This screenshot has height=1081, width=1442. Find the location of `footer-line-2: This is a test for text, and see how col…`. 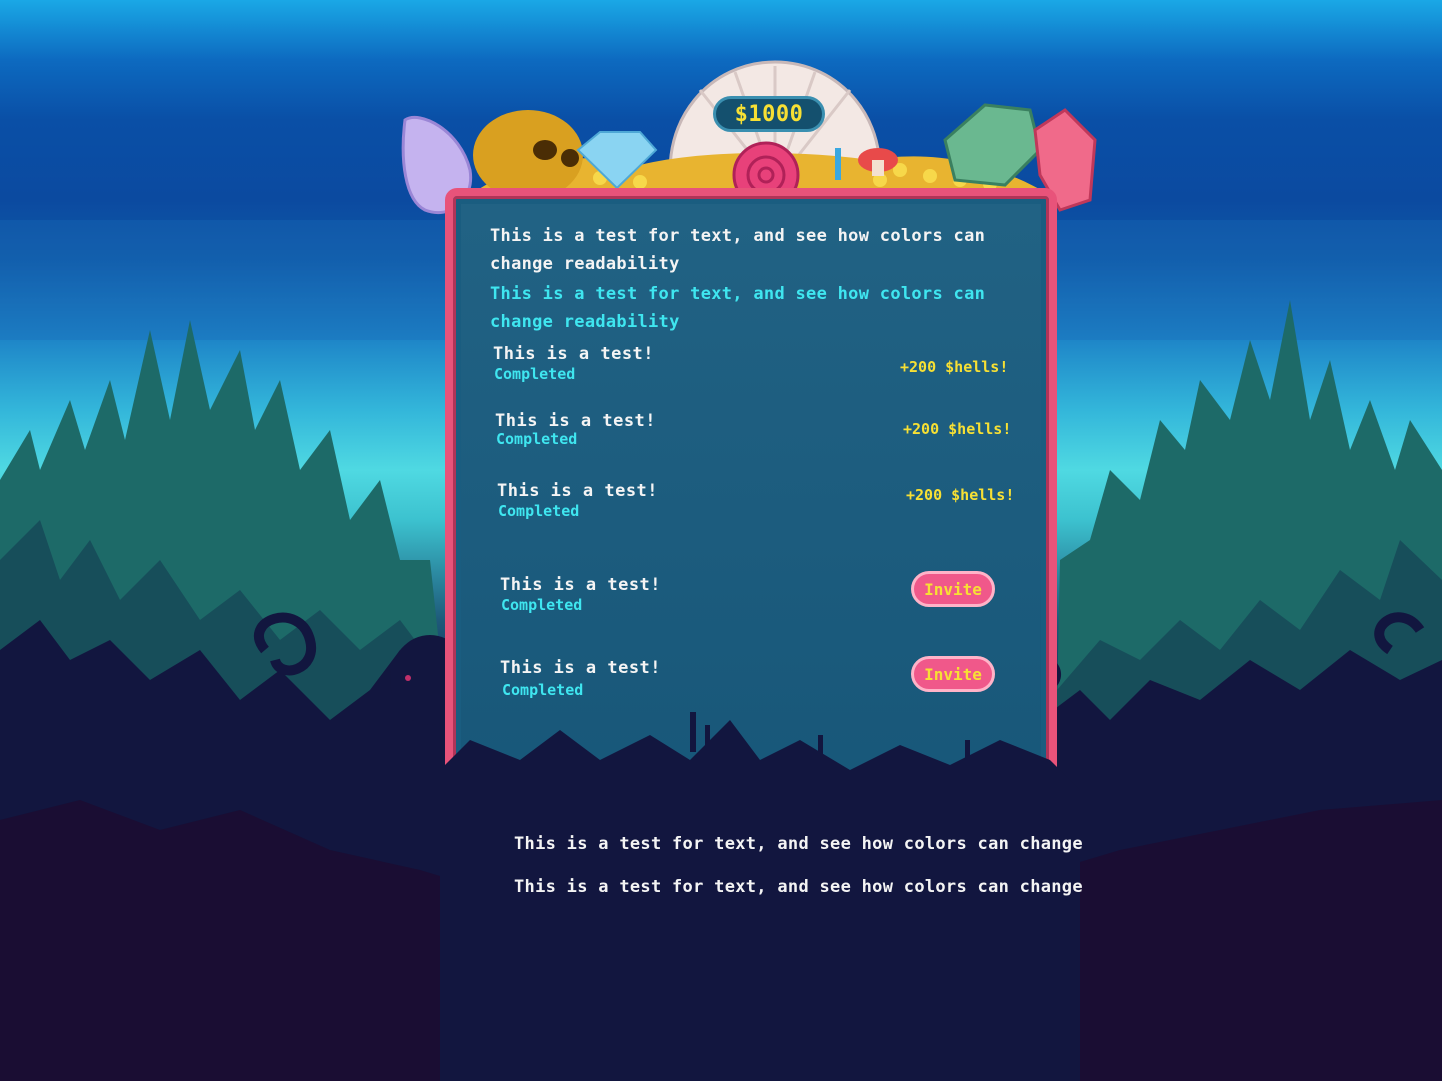

footer-line-2: This is a test for text, and see how col… is located at coordinates (798, 887).